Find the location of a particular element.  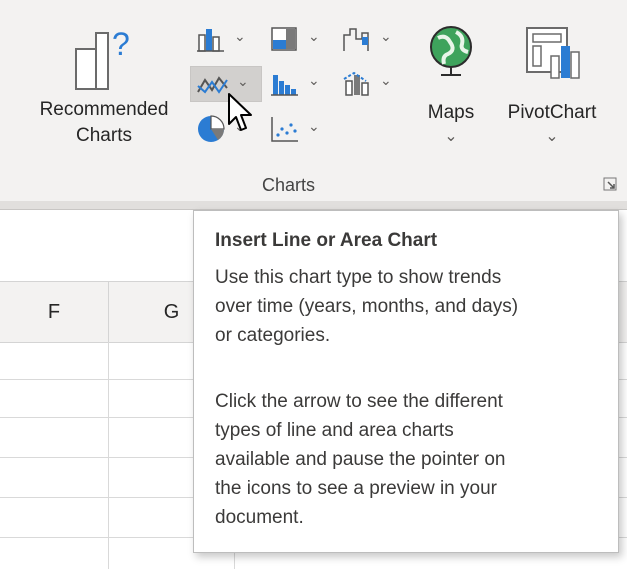

line-area-chart-icon is located at coordinates (212, 85).